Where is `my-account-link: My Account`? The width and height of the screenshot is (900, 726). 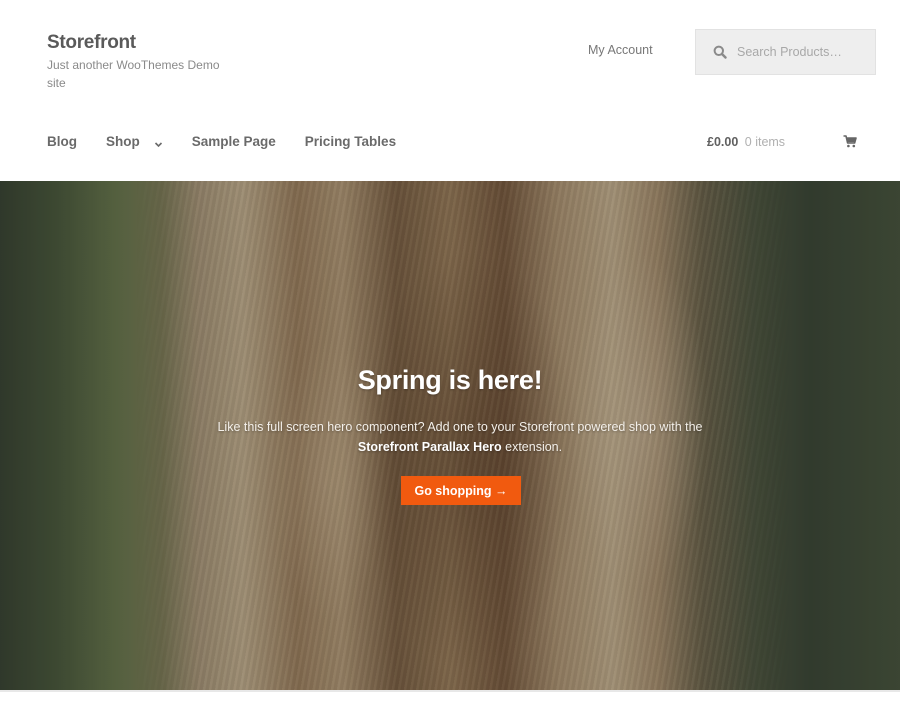 my-account-link: My Account is located at coordinates (620, 50).